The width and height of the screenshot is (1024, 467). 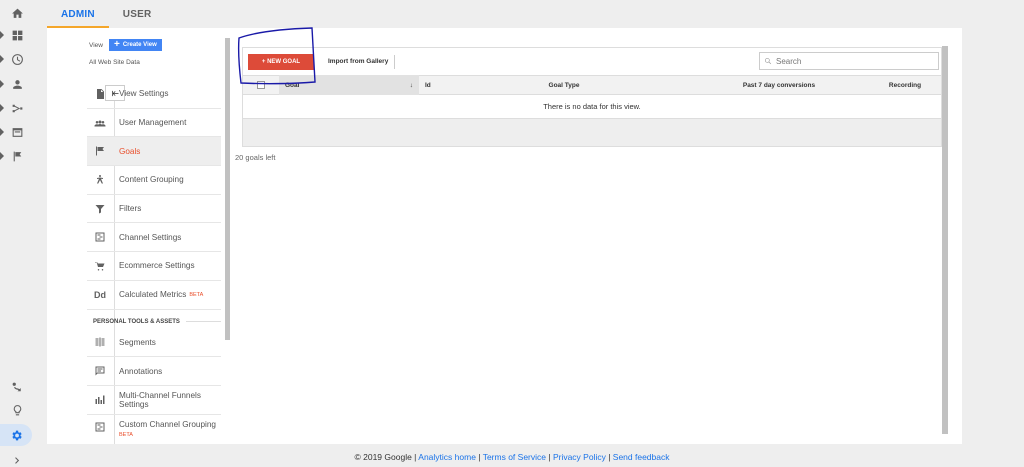 What do you see at coordinates (17, 387) in the screenshot?
I see `attribution-icon` at bounding box center [17, 387].